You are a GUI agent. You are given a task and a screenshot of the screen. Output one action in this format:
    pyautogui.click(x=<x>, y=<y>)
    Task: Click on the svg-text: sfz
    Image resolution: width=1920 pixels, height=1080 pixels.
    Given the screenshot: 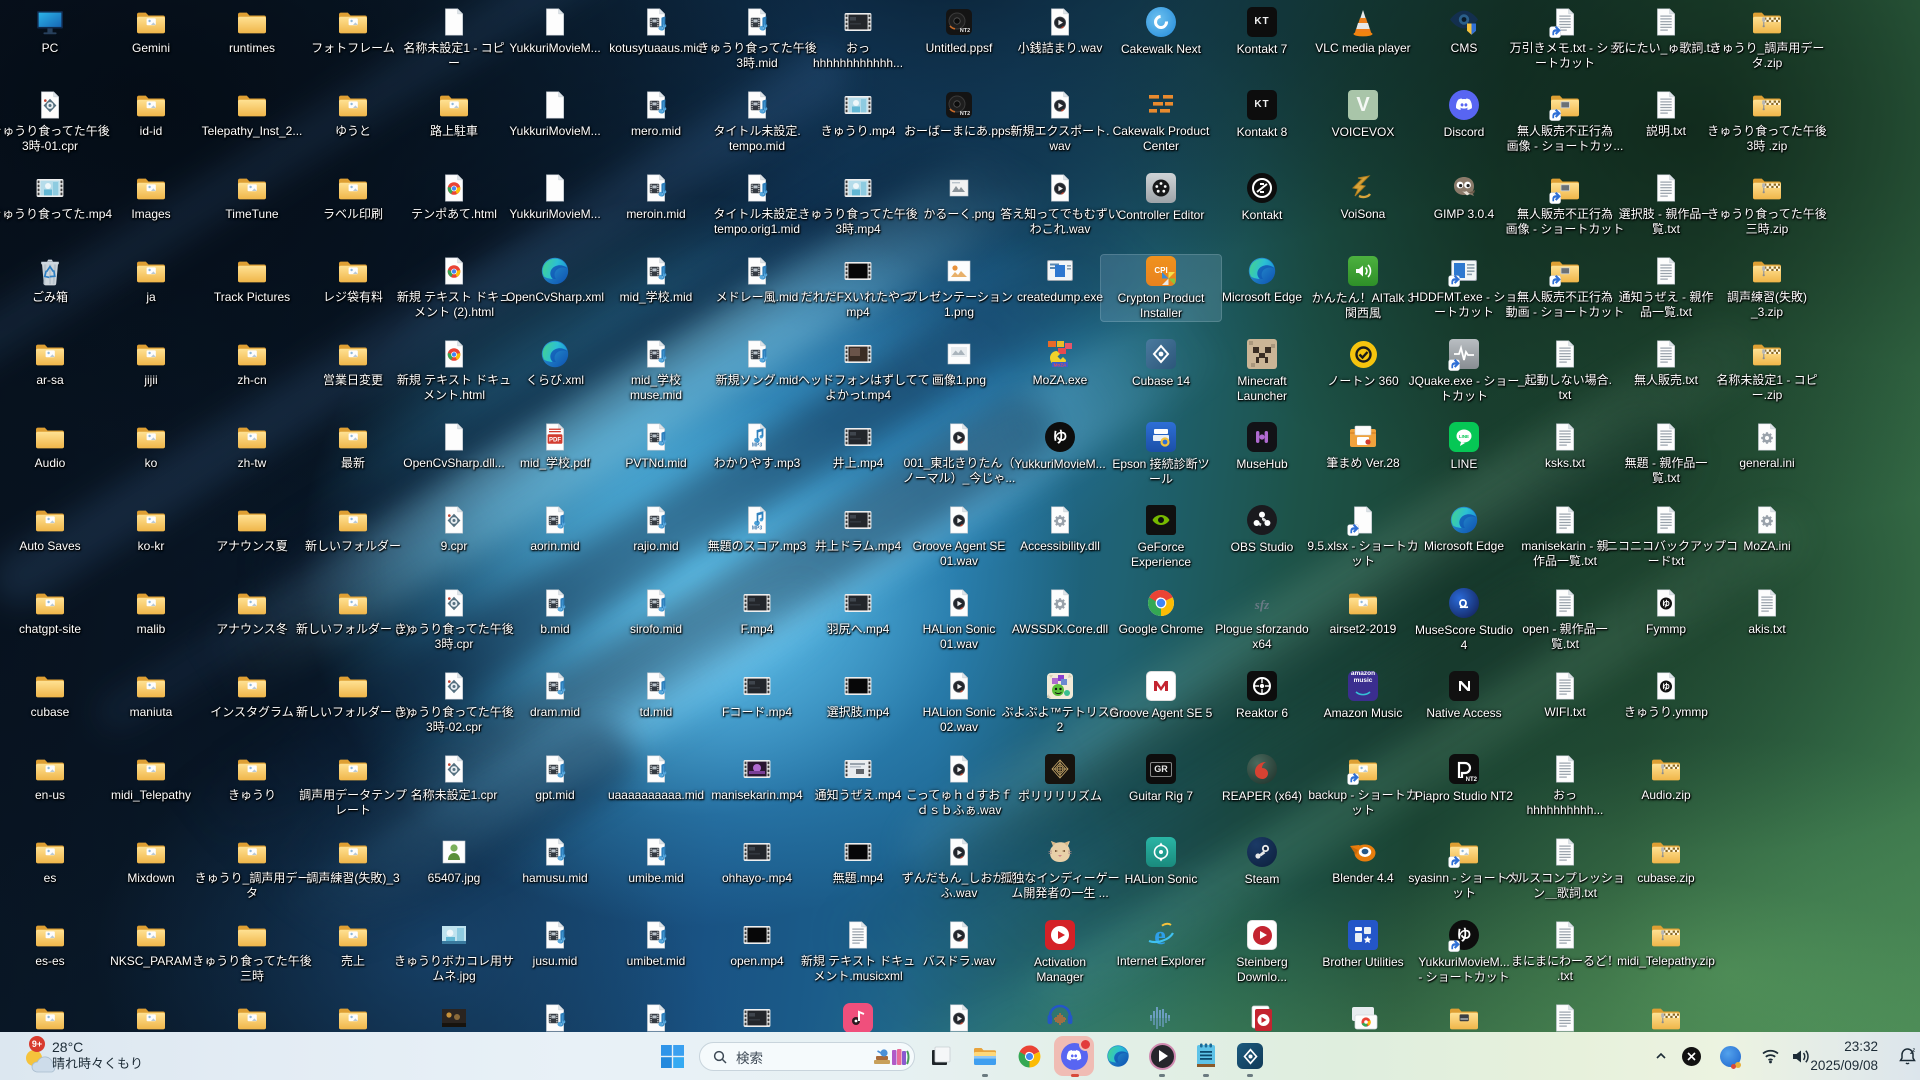 What is the action you would take?
    pyautogui.click(x=1262, y=604)
    